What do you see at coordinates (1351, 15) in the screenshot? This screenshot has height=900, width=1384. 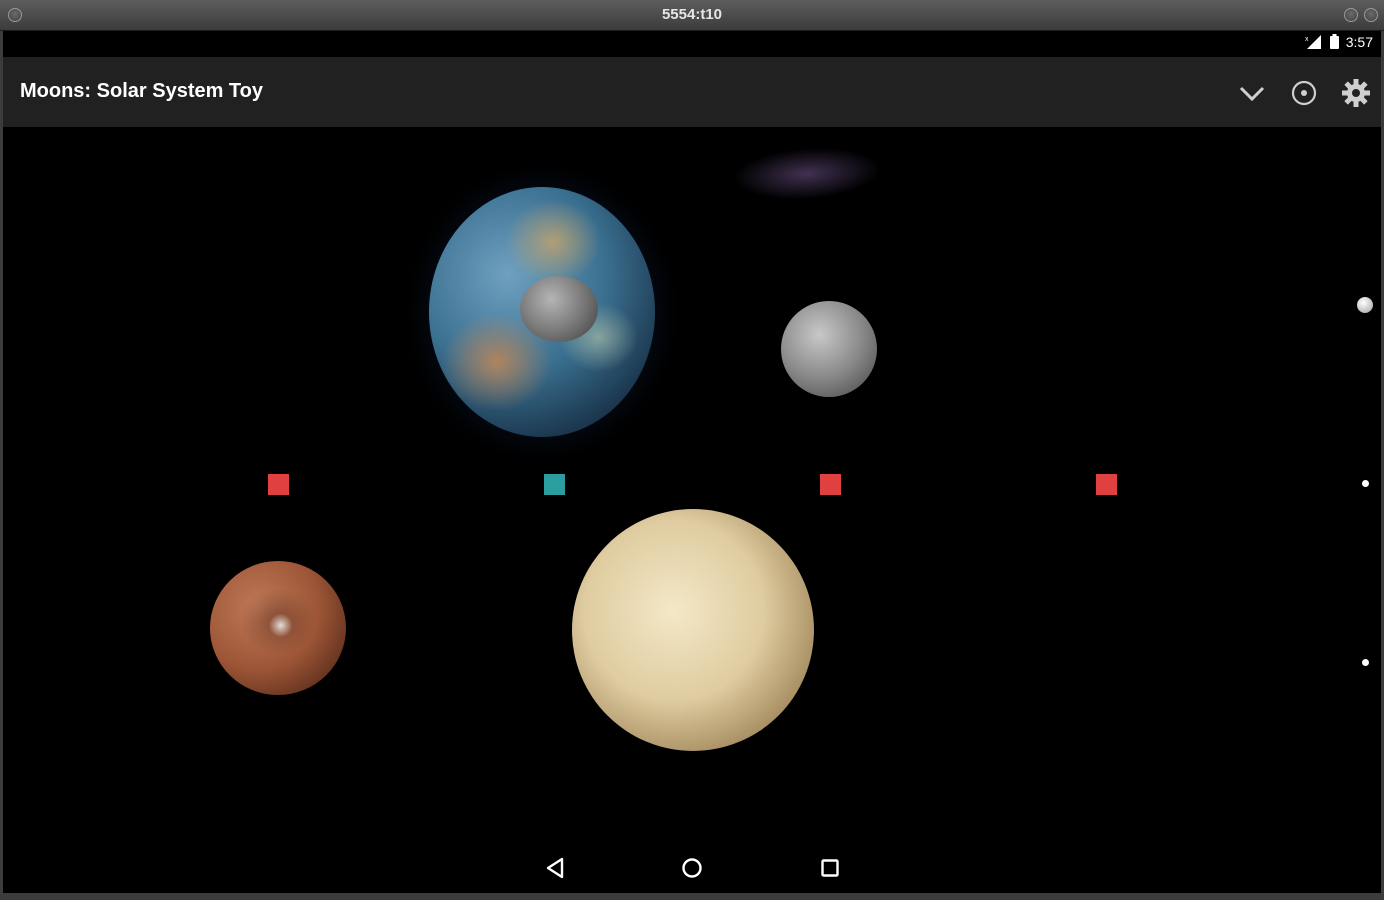 I see `window-minimize-button` at bounding box center [1351, 15].